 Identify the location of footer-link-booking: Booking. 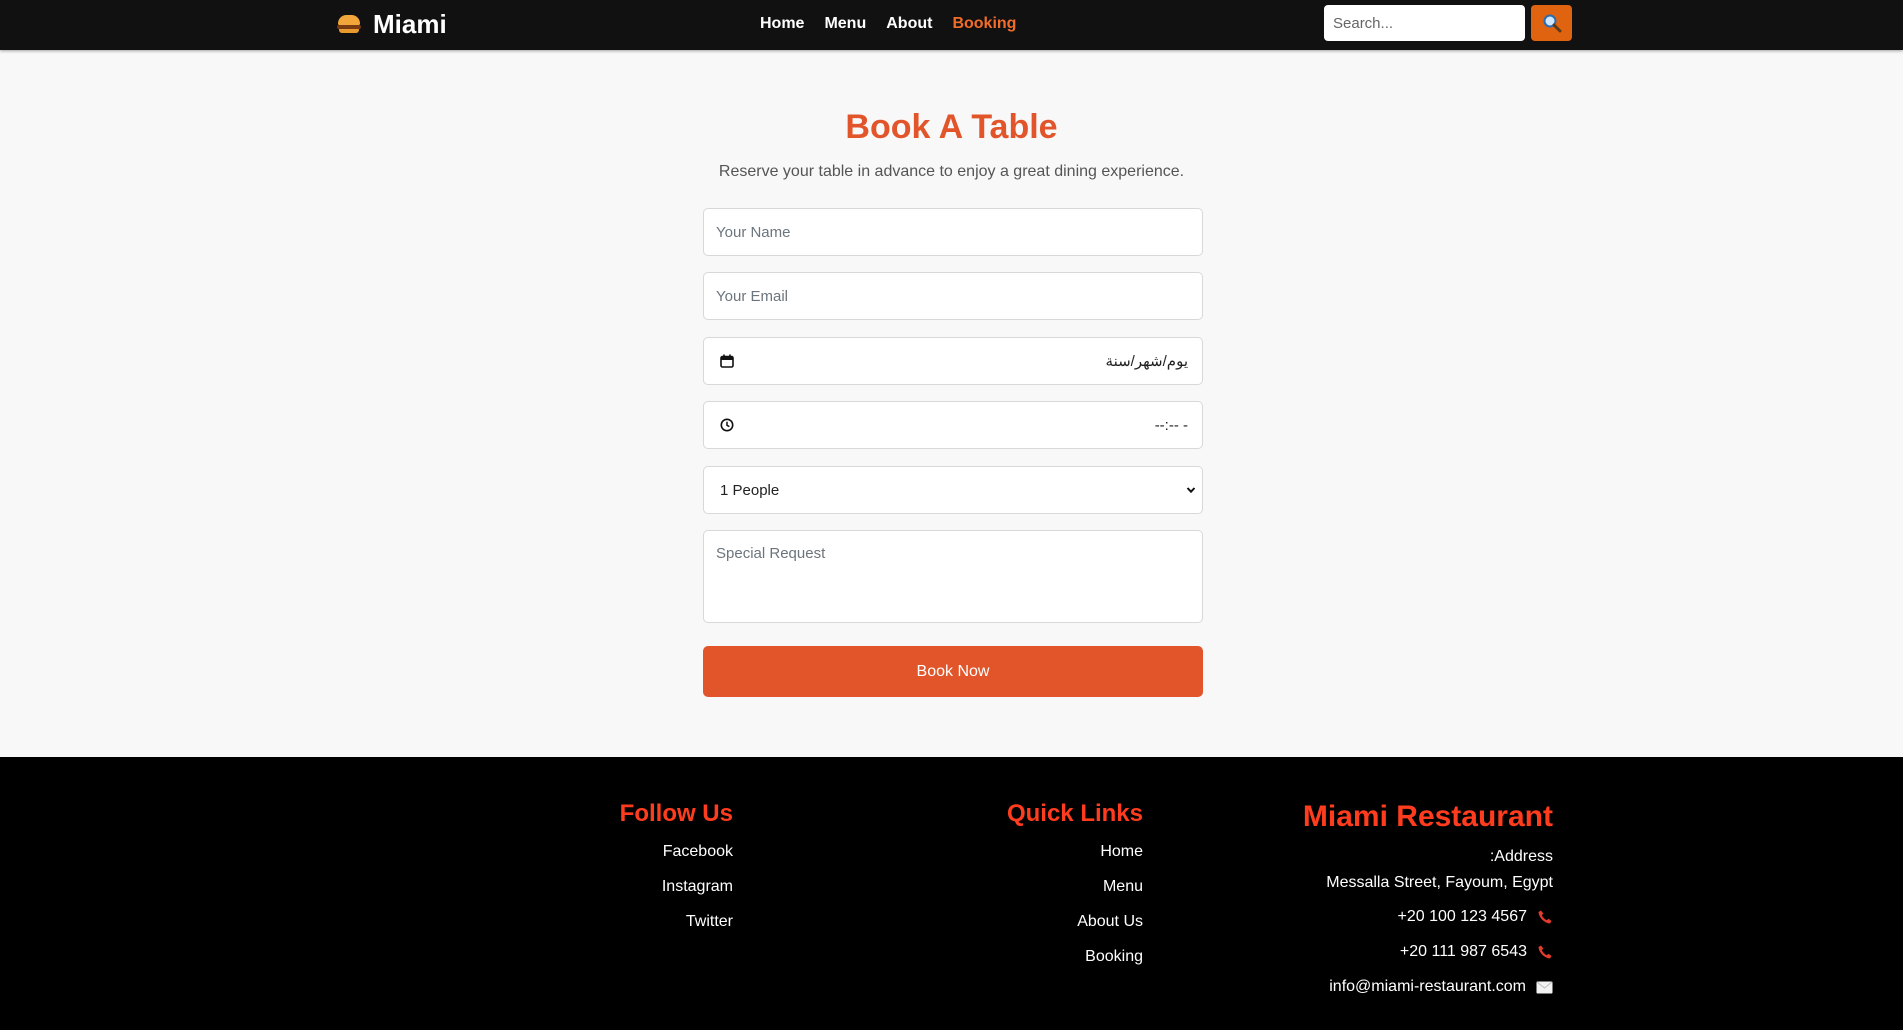
(1075, 957).